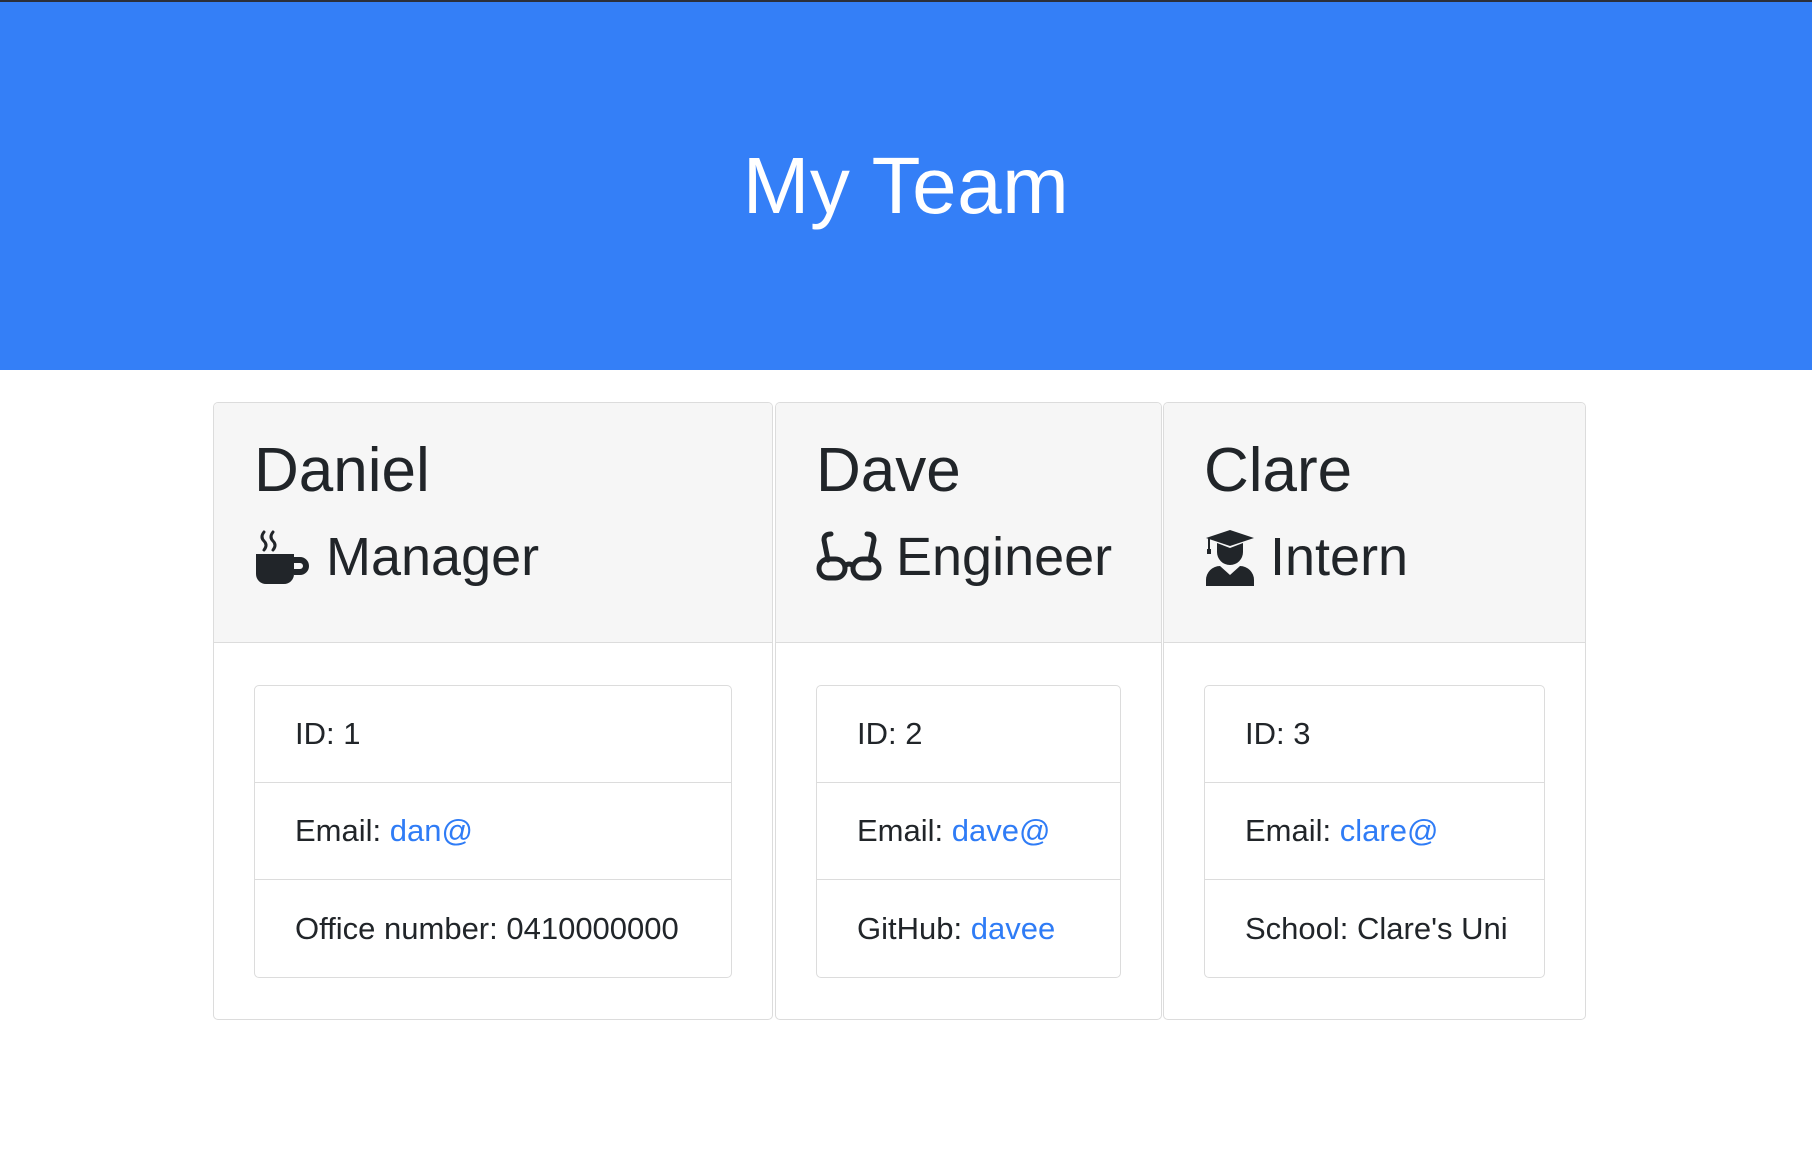 The image size is (1812, 1152). I want to click on id-text: ID: 2, so click(890, 733).